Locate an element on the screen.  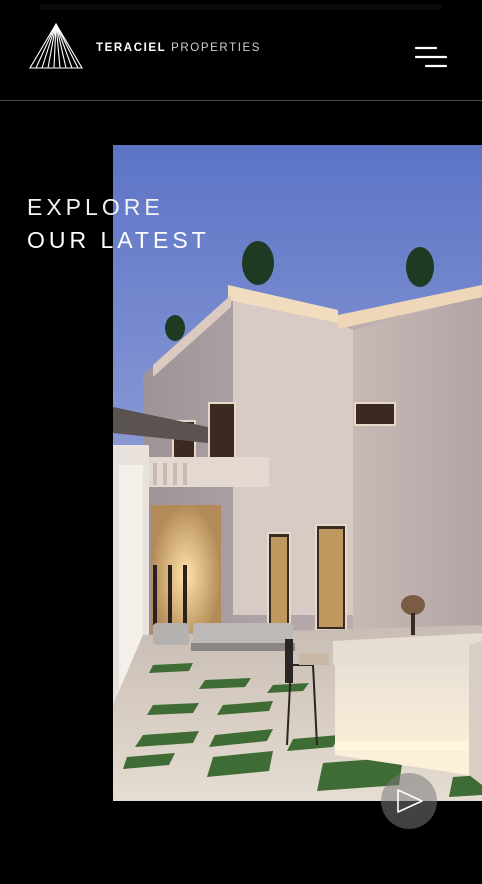
headline-line1: EXPLORE is located at coordinates (95, 207).